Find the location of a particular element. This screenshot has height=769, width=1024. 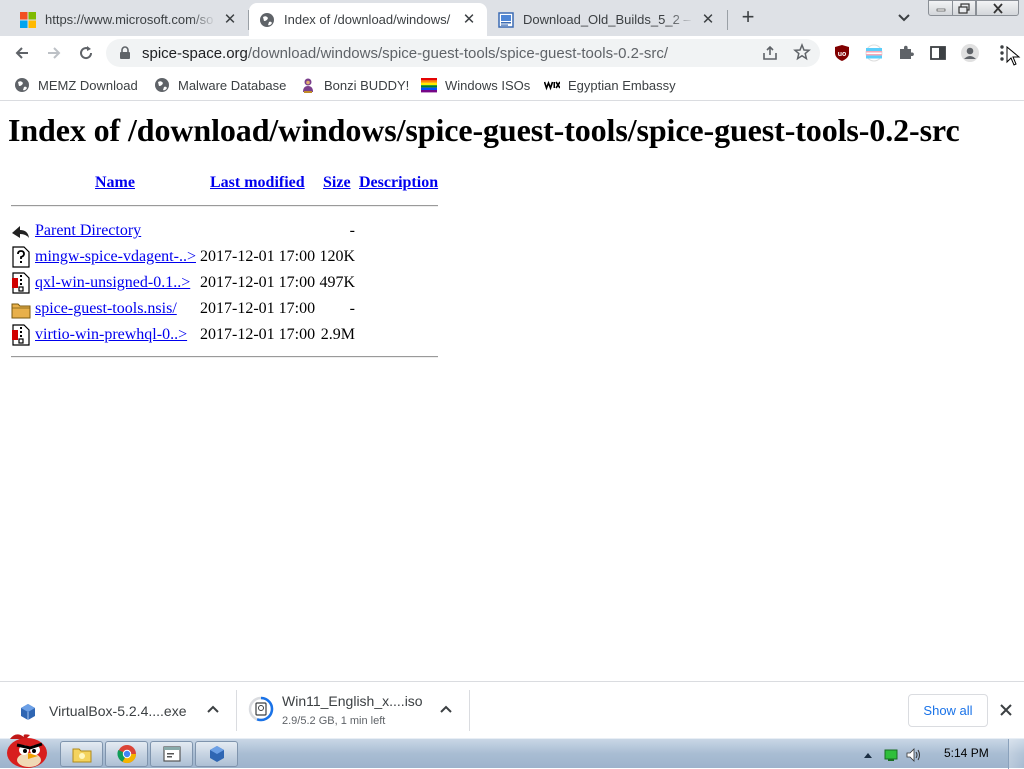

file-size: 120K is located at coordinates (337, 256).